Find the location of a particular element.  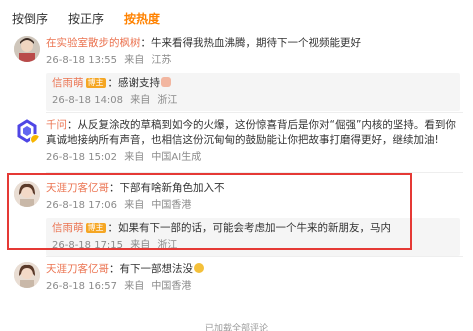

comment-text: 有下一部想法没 is located at coordinates (156, 269).